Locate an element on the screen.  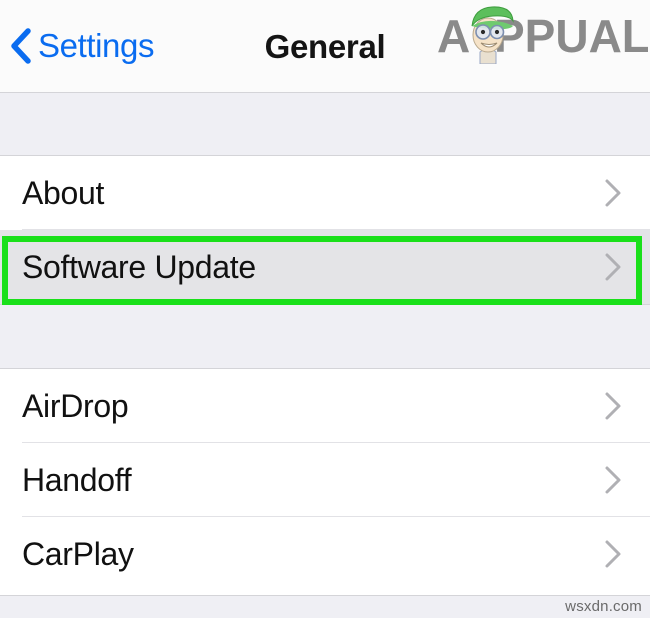
list-item-label: Software Update is located at coordinates (139, 267).